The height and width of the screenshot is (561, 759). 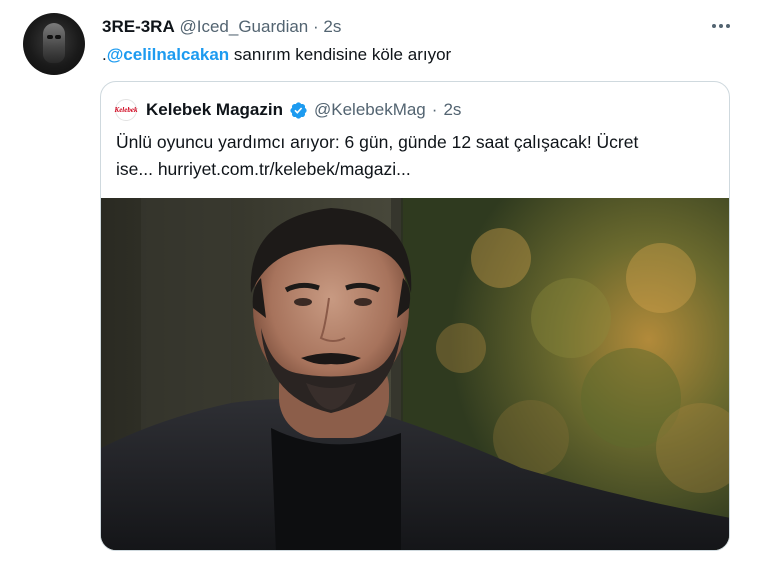 What do you see at coordinates (58, 37) in the screenshot?
I see `avatar-eye-right` at bounding box center [58, 37].